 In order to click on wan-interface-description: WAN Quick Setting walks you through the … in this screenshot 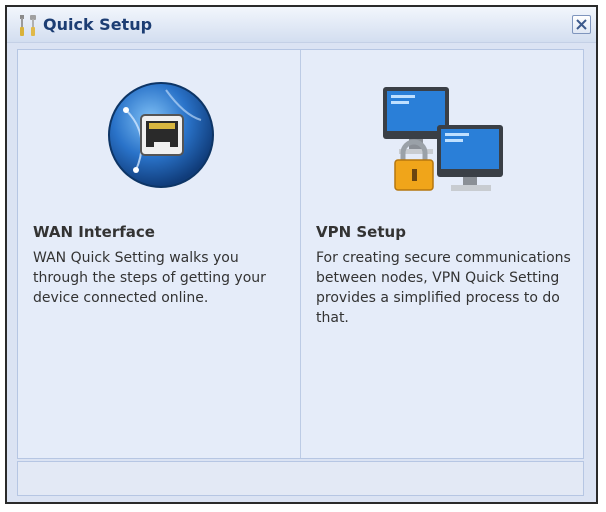, I will do `click(149, 278)`.